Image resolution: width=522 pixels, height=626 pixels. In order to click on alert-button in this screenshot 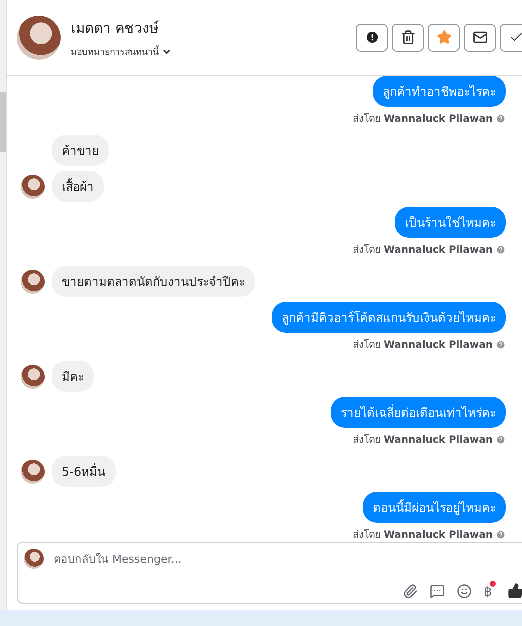, I will do `click(372, 38)`.